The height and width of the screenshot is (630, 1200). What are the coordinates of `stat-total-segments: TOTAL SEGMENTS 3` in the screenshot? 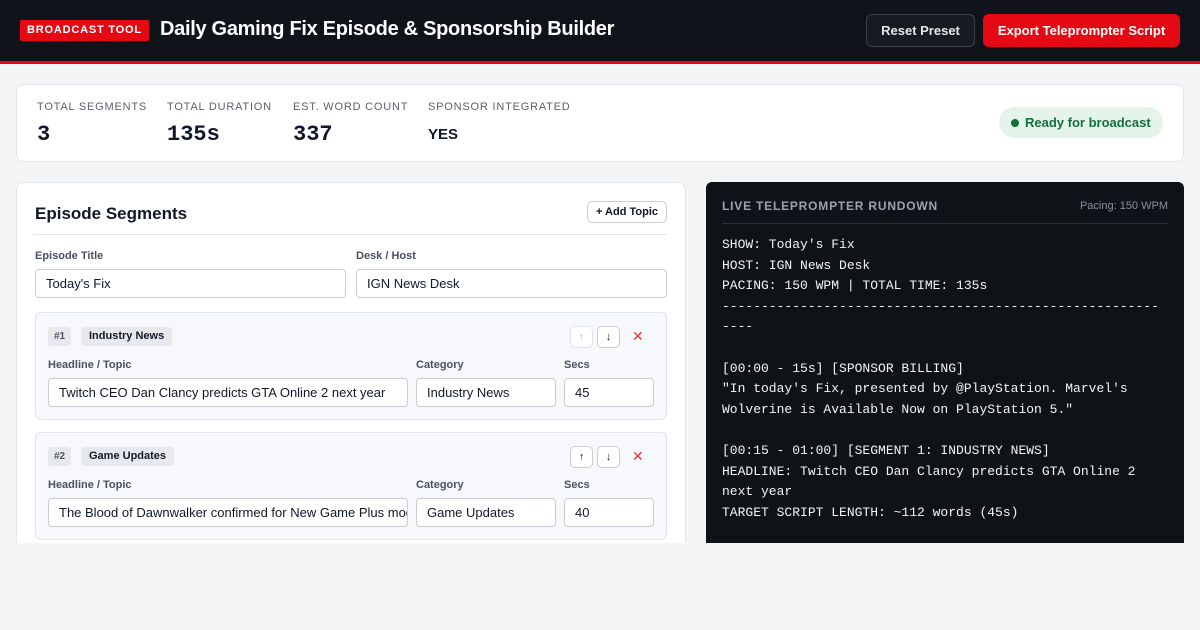 It's located at (92, 124).